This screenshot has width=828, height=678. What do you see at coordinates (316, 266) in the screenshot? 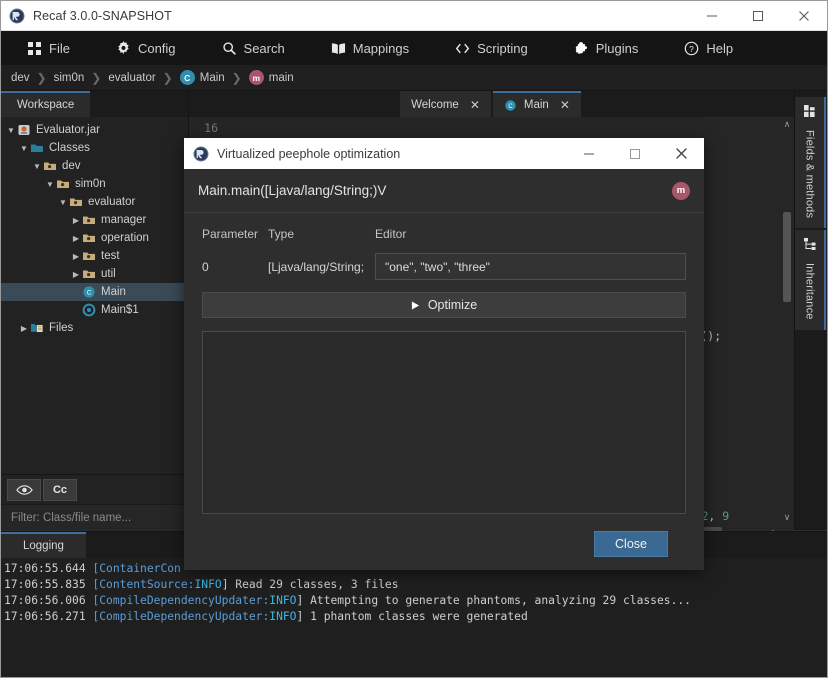
I see `parameter-type: [Ljava/lang/String;` at bounding box center [316, 266].